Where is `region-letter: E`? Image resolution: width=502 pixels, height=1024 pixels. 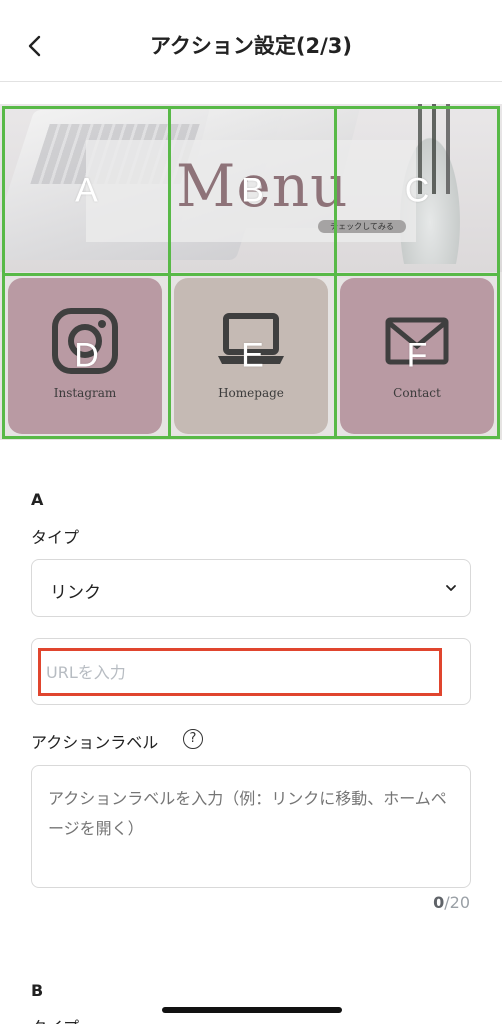
region-letter: E is located at coordinates (252, 355).